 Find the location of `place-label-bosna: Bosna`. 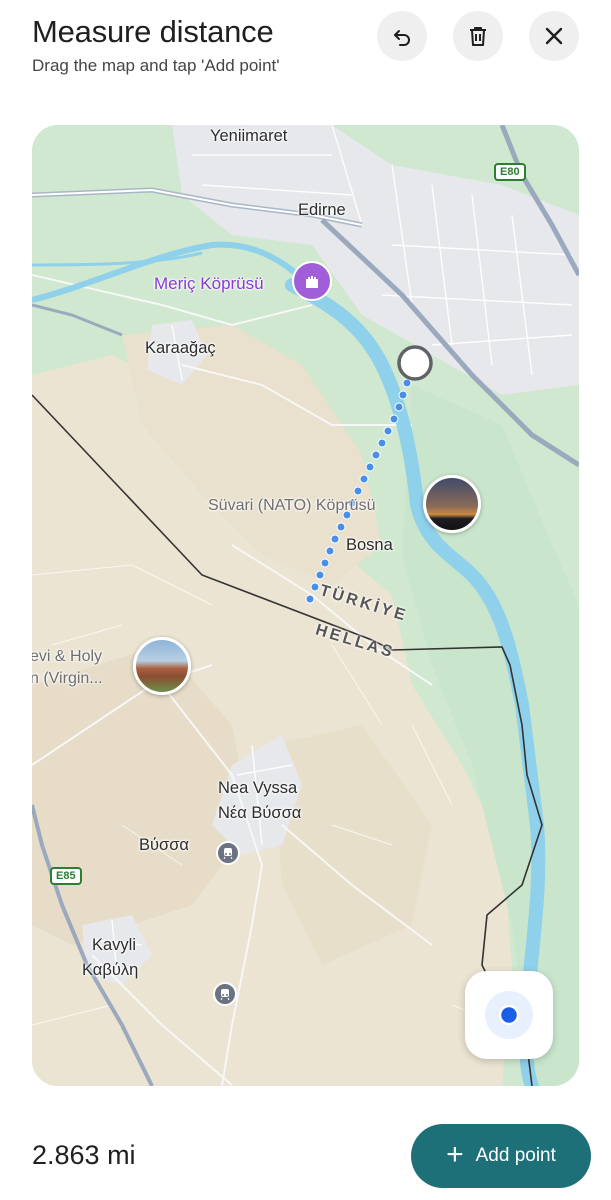

place-label-bosna: Bosna is located at coordinates (369, 545).